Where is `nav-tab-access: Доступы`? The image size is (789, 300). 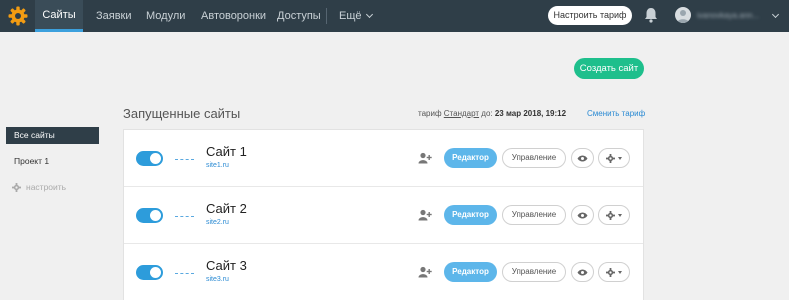 nav-tab-access: Доступы is located at coordinates (299, 16).